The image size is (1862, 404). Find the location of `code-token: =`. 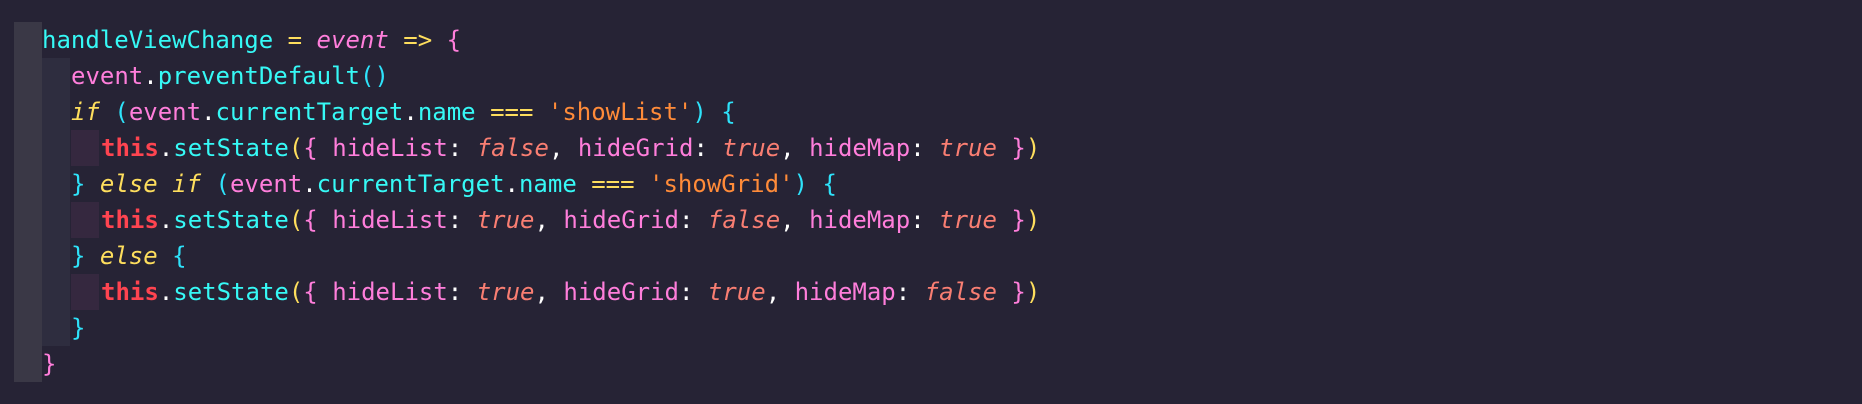

code-token: = is located at coordinates (295, 40).